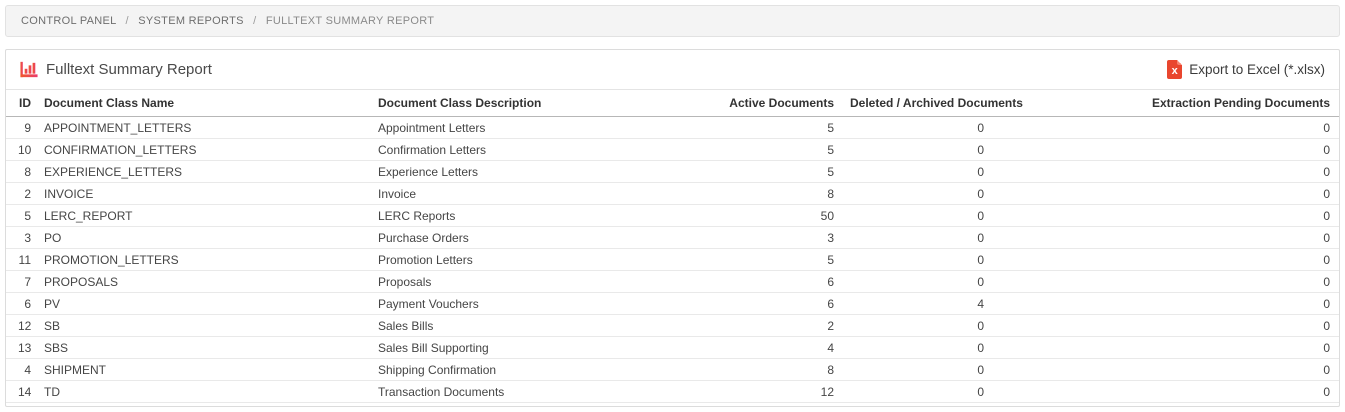 This screenshot has height=412, width=1345. What do you see at coordinates (21, 347) in the screenshot?
I see `table-cell: 13` at bounding box center [21, 347].